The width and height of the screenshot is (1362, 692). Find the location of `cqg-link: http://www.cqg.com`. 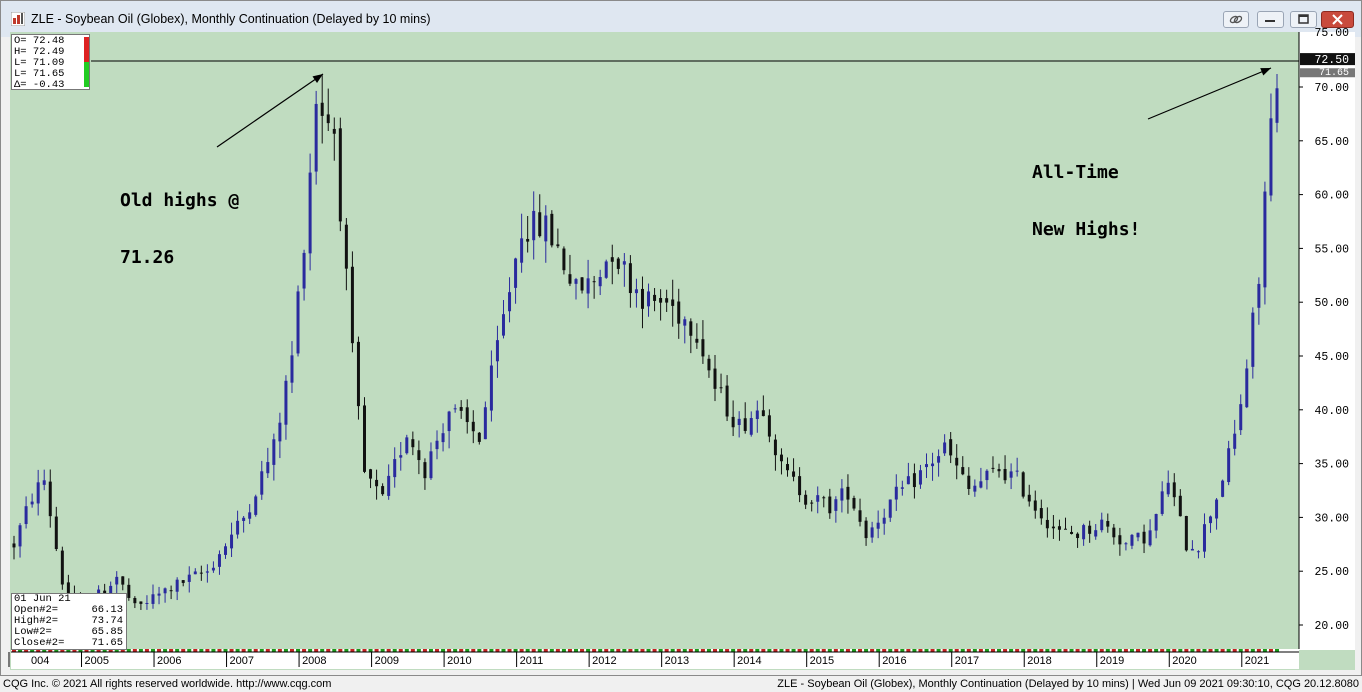

cqg-link: http://www.cqg.com is located at coordinates (283, 684).